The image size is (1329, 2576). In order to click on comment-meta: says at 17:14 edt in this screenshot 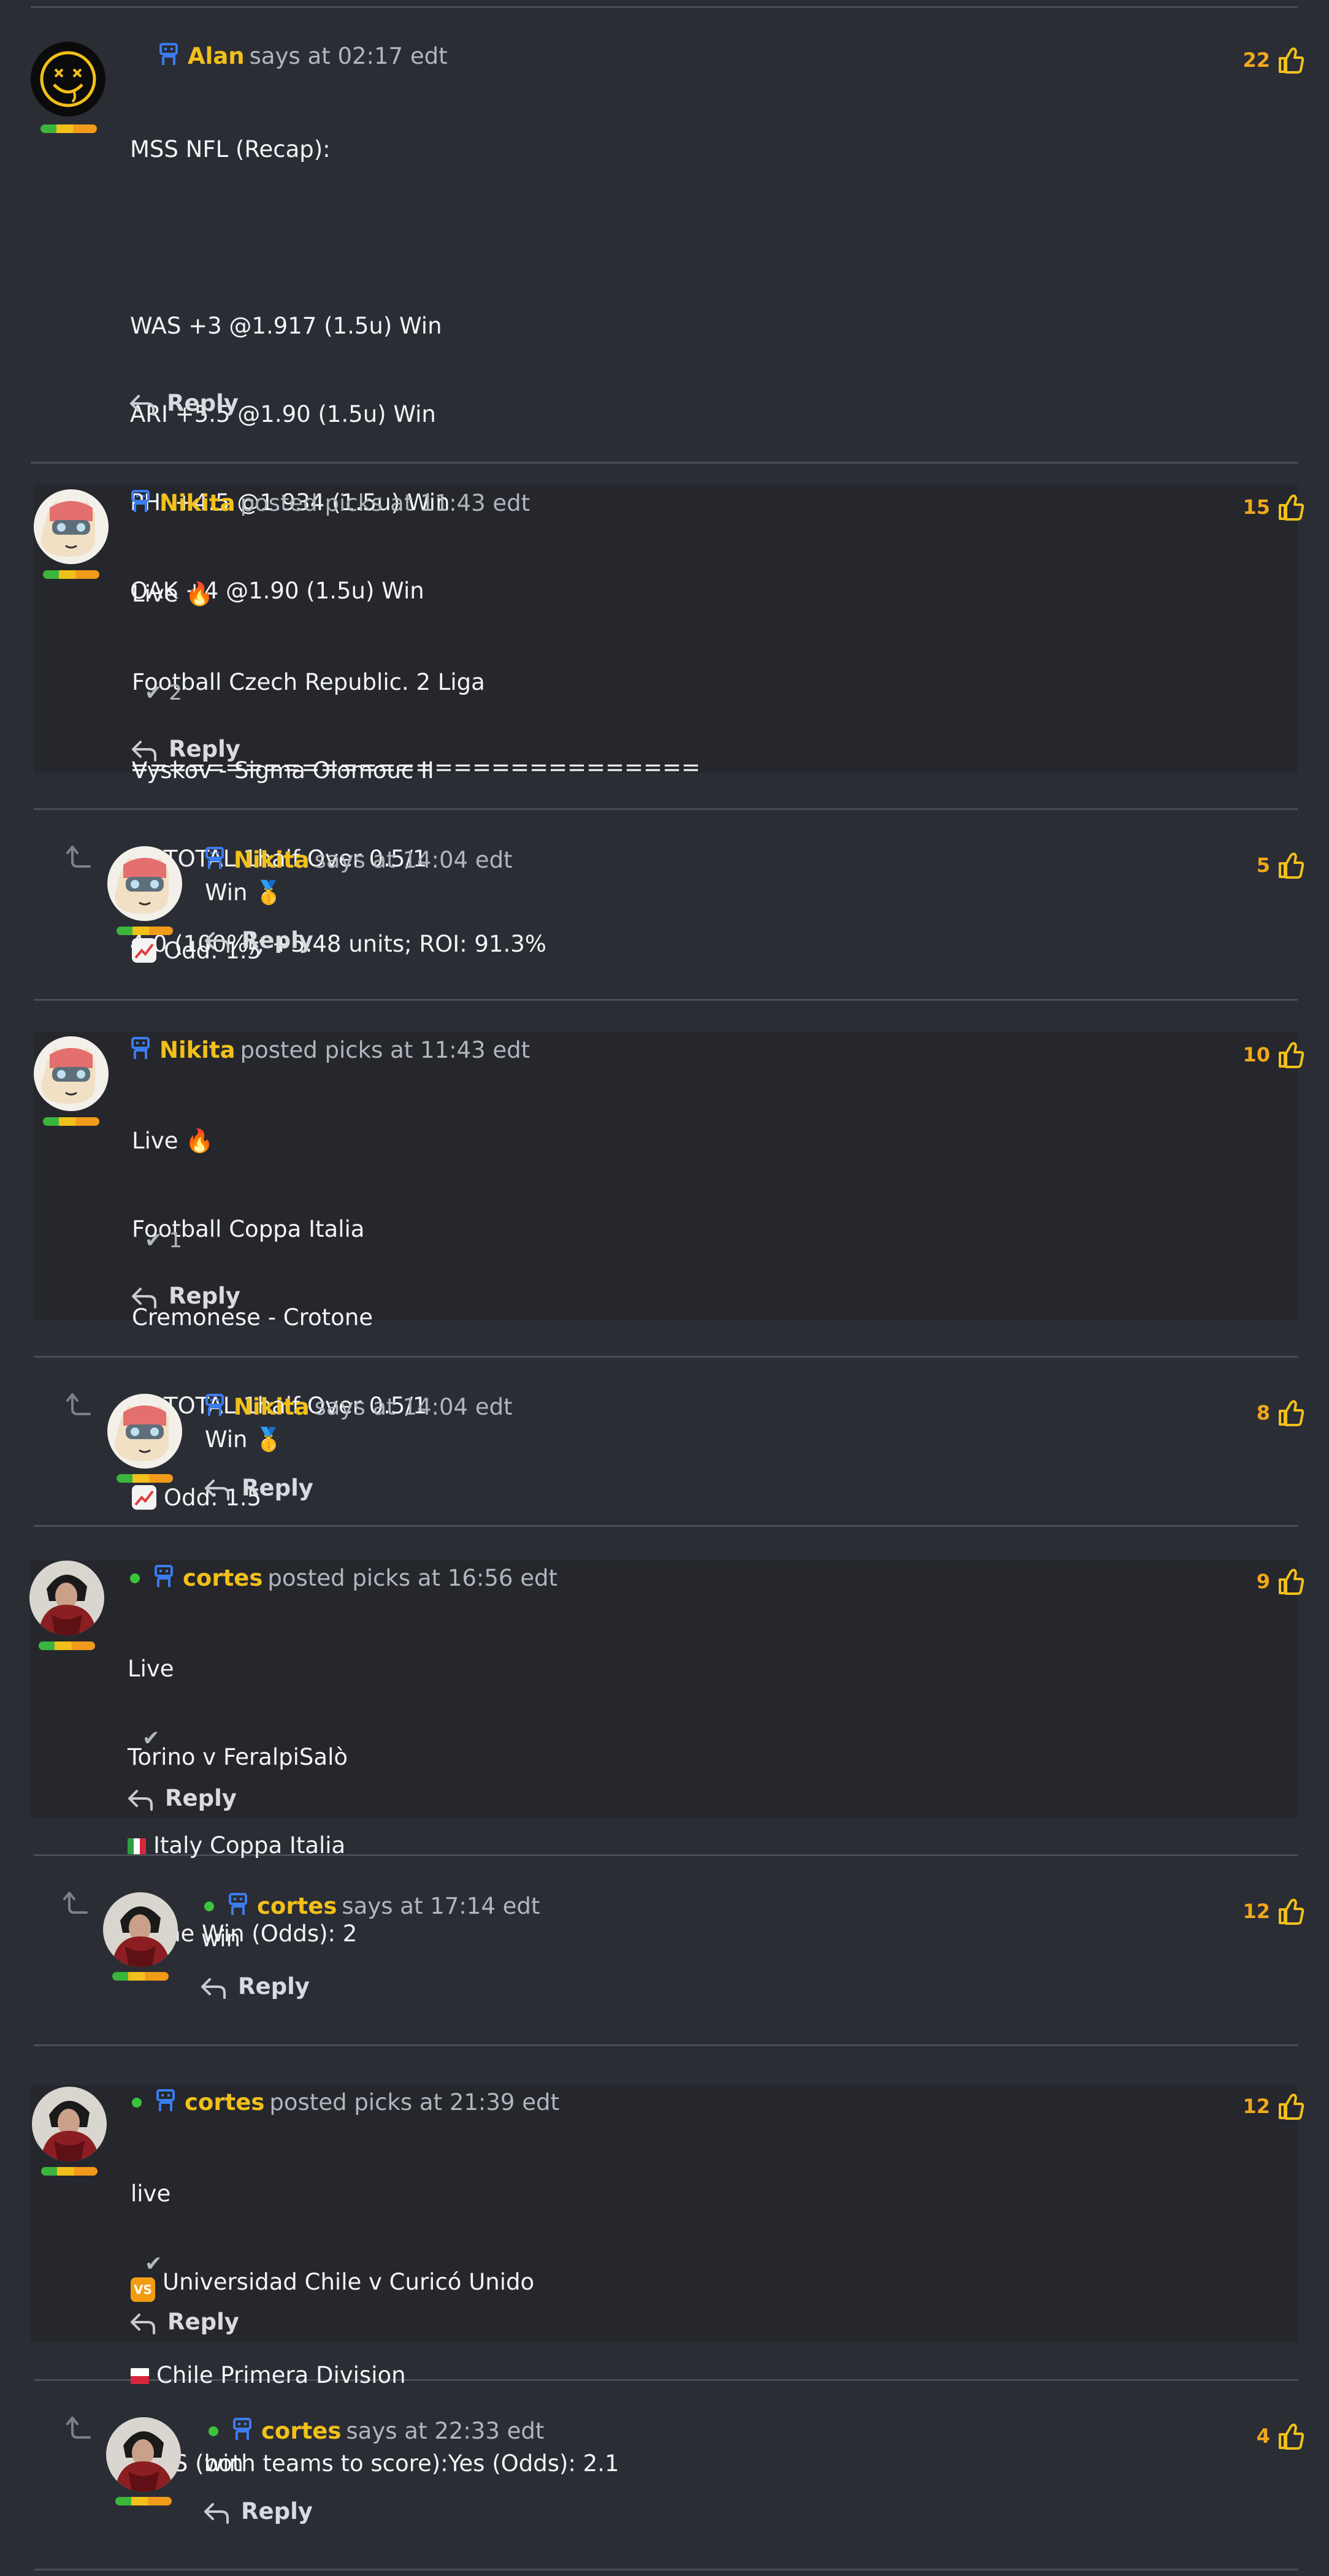, I will do `click(441, 1906)`.